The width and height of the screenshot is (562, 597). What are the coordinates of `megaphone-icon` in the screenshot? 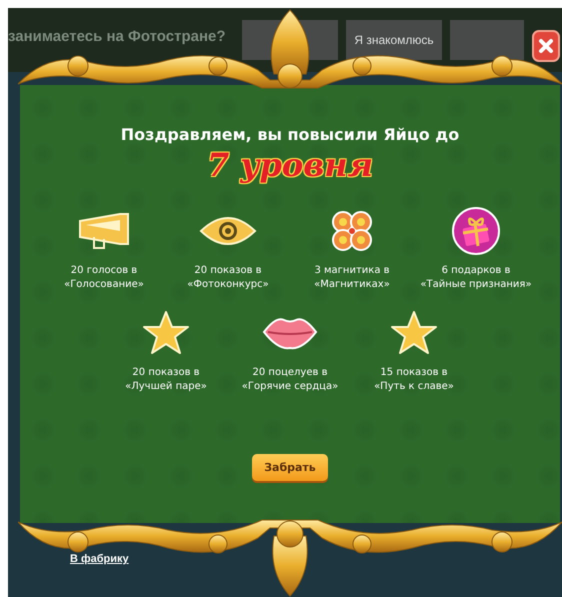 It's located at (104, 231).